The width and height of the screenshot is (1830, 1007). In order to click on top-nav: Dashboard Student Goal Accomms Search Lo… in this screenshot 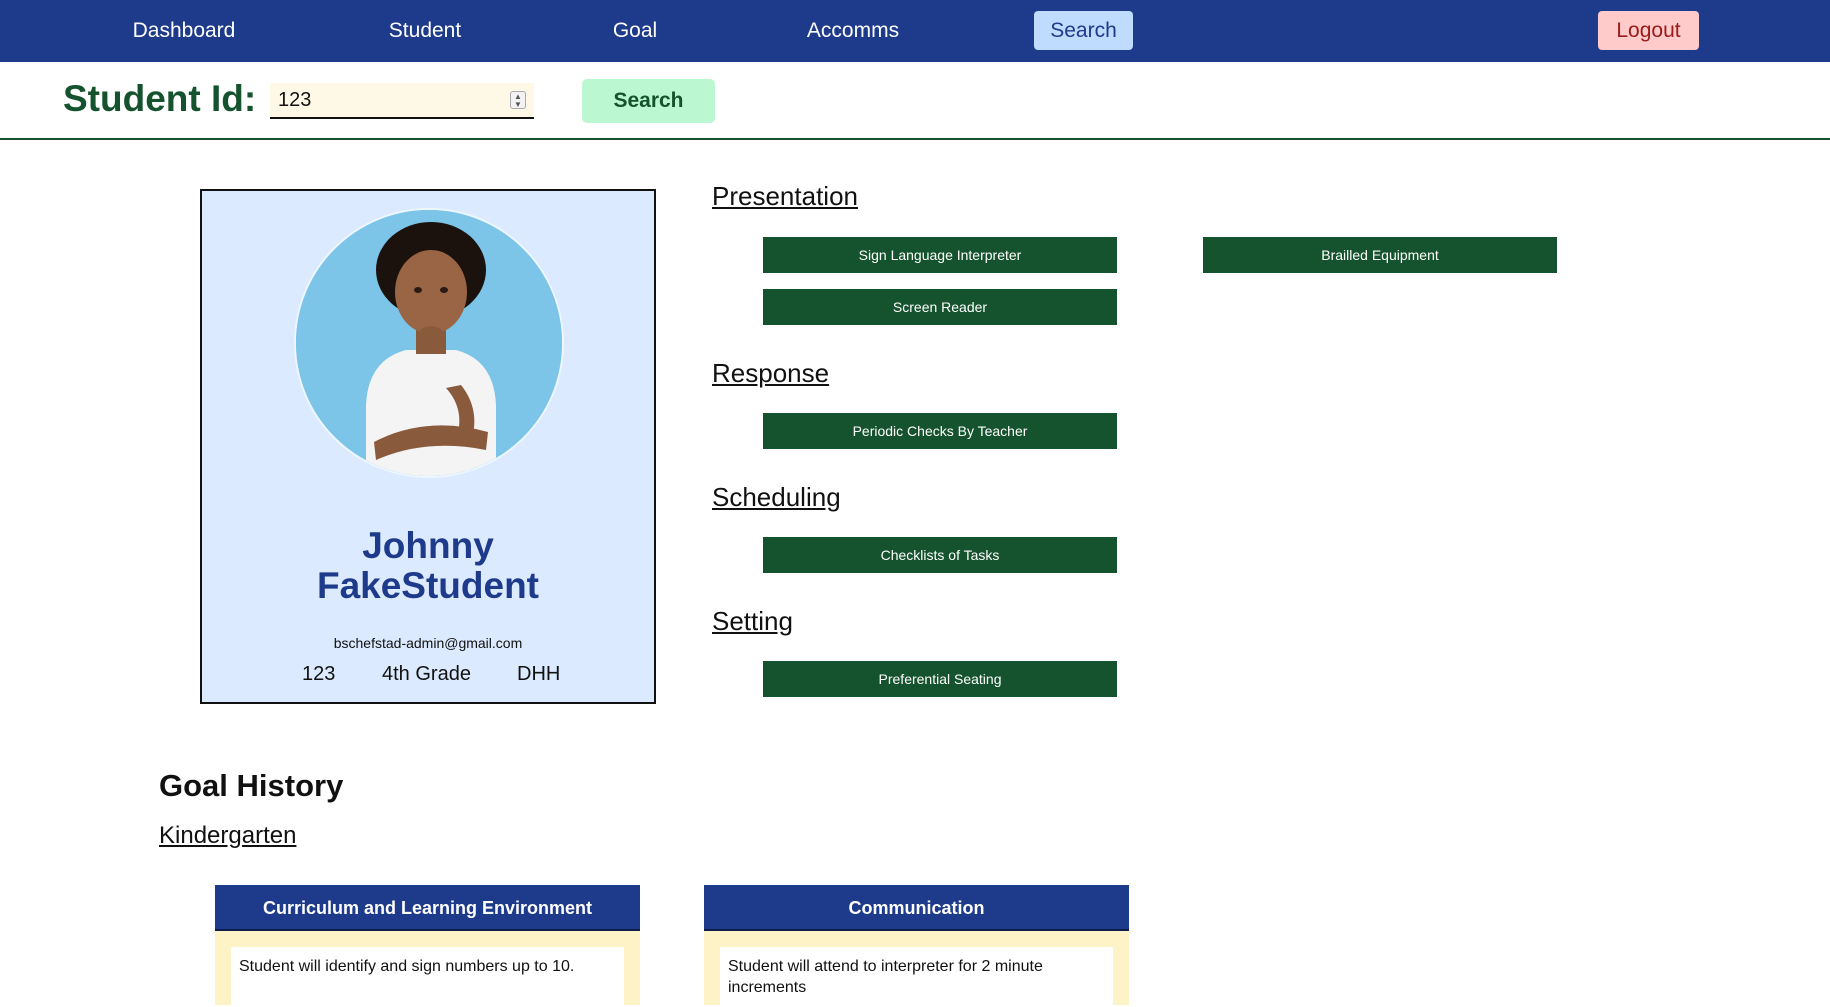, I will do `click(915, 31)`.